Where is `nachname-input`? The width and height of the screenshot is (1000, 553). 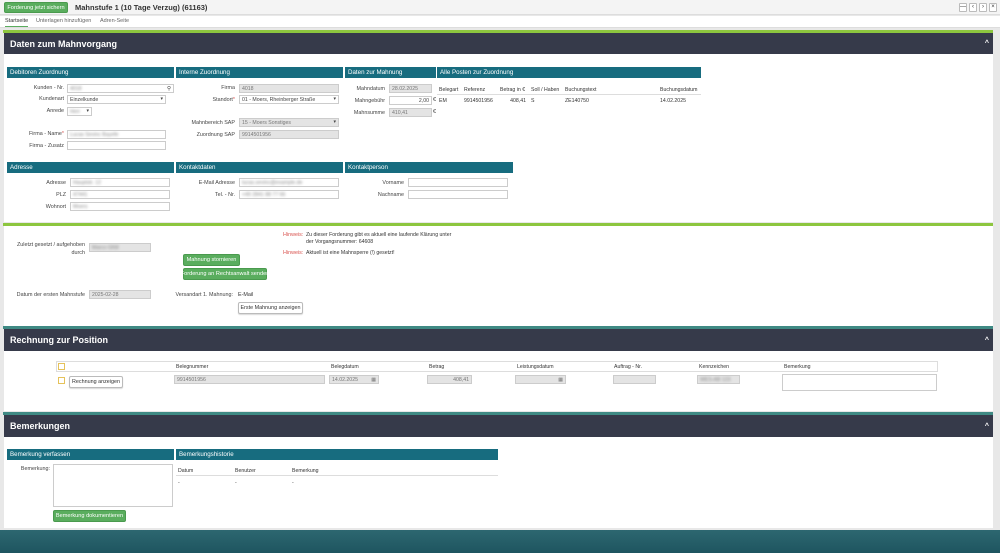 nachname-input is located at coordinates (458, 194).